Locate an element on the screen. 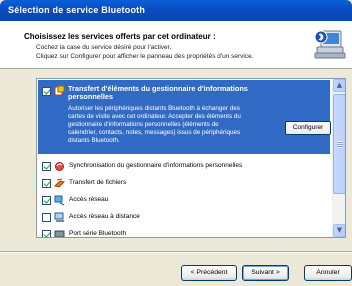 Image resolution: width=352 pixels, height=286 pixels. service-item-network-access: Accès réseau is located at coordinates (184, 200).